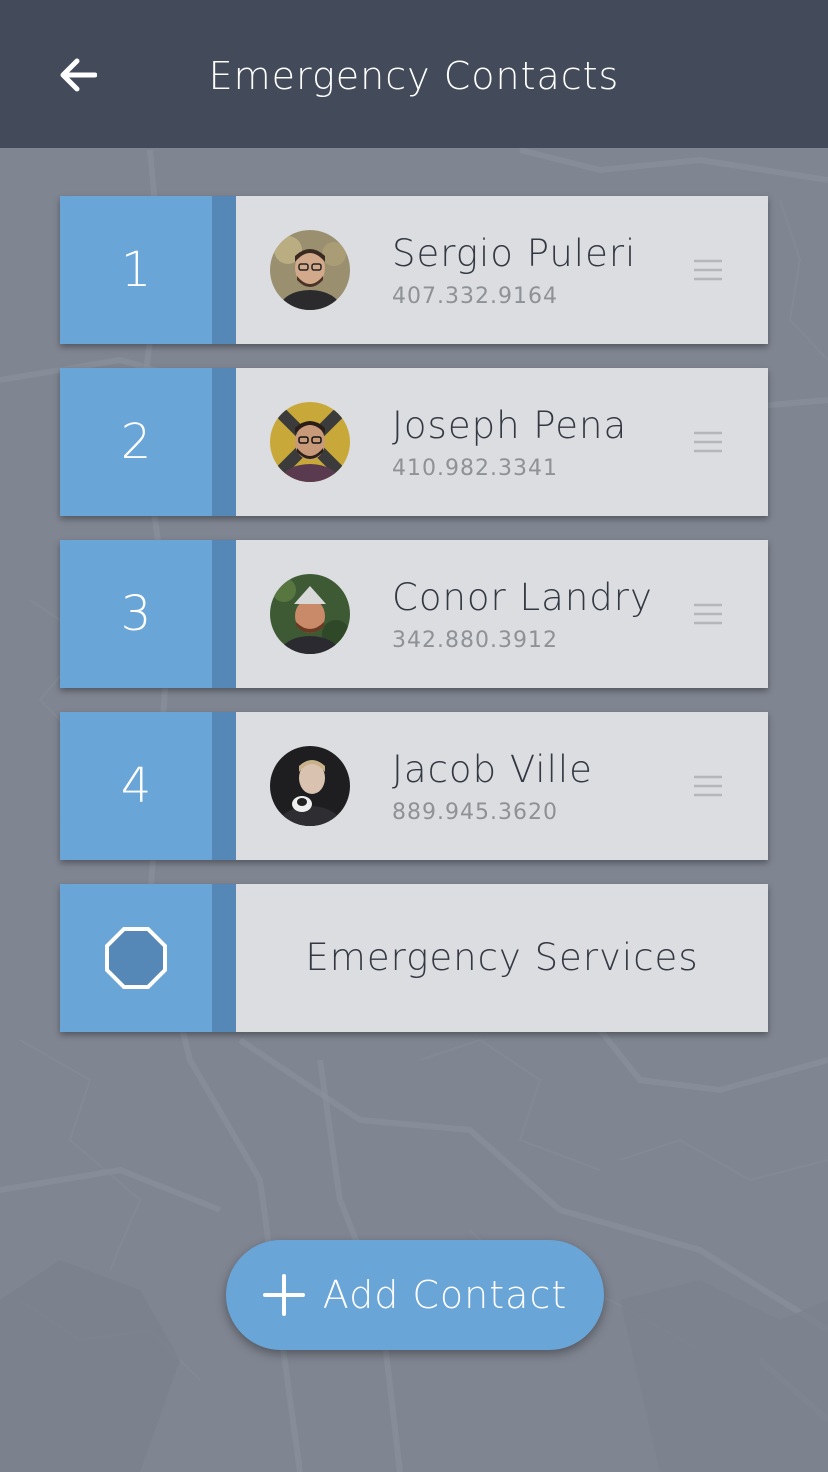 The height and width of the screenshot is (1472, 828). Describe the element at coordinates (136, 786) in the screenshot. I see `contact-rank: 4` at that location.